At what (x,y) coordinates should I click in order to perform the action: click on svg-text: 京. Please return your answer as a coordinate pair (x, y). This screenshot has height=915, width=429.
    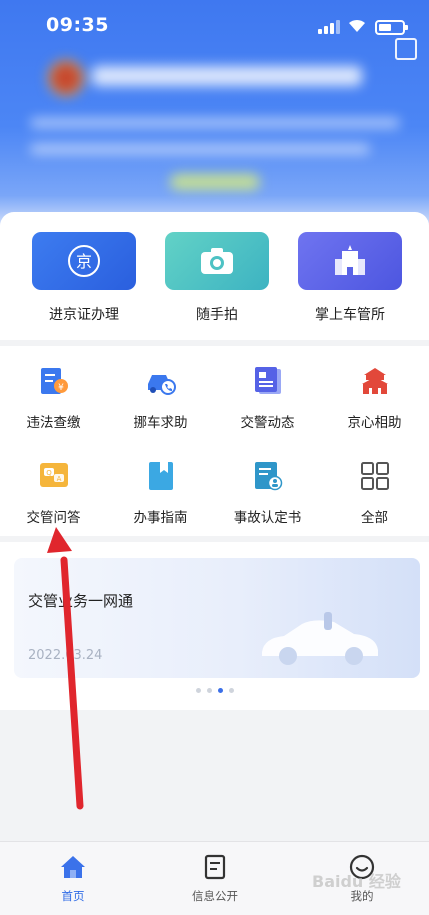
    Looking at the image, I should click on (84, 261).